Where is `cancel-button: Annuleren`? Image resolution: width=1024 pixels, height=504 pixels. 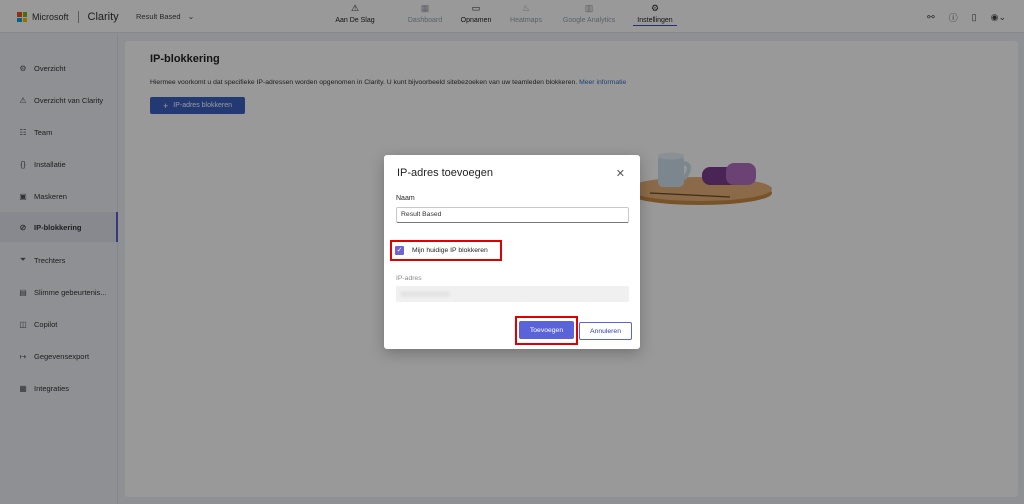 cancel-button: Annuleren is located at coordinates (605, 331).